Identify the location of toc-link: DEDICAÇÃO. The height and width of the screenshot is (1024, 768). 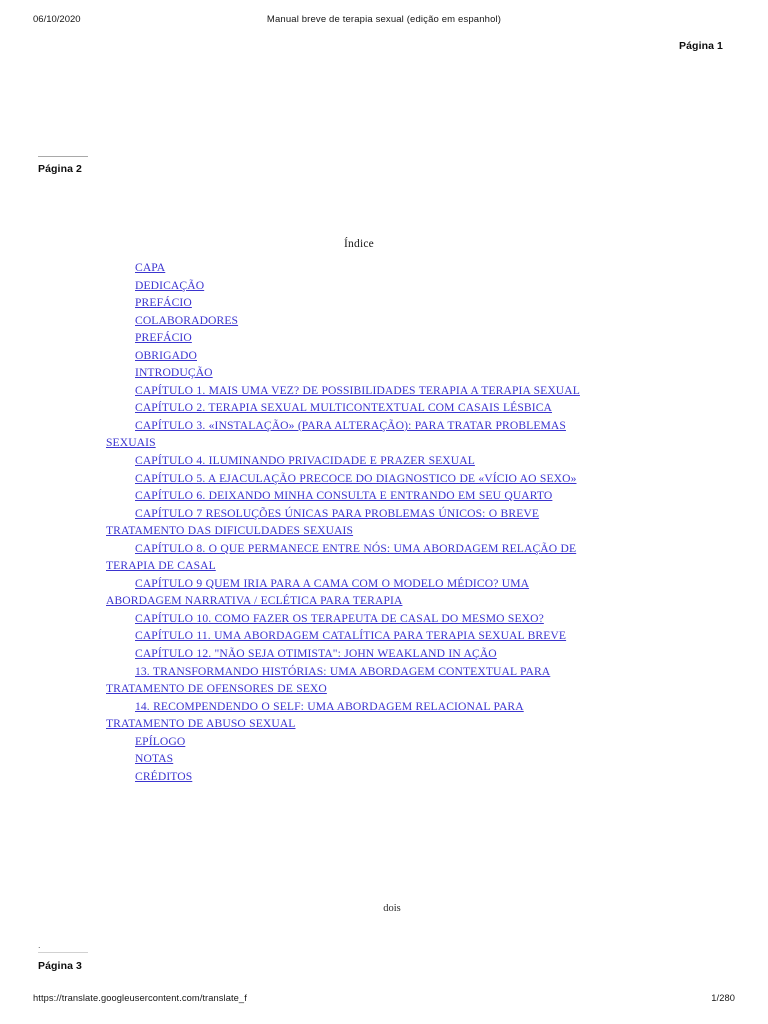
(169, 285).